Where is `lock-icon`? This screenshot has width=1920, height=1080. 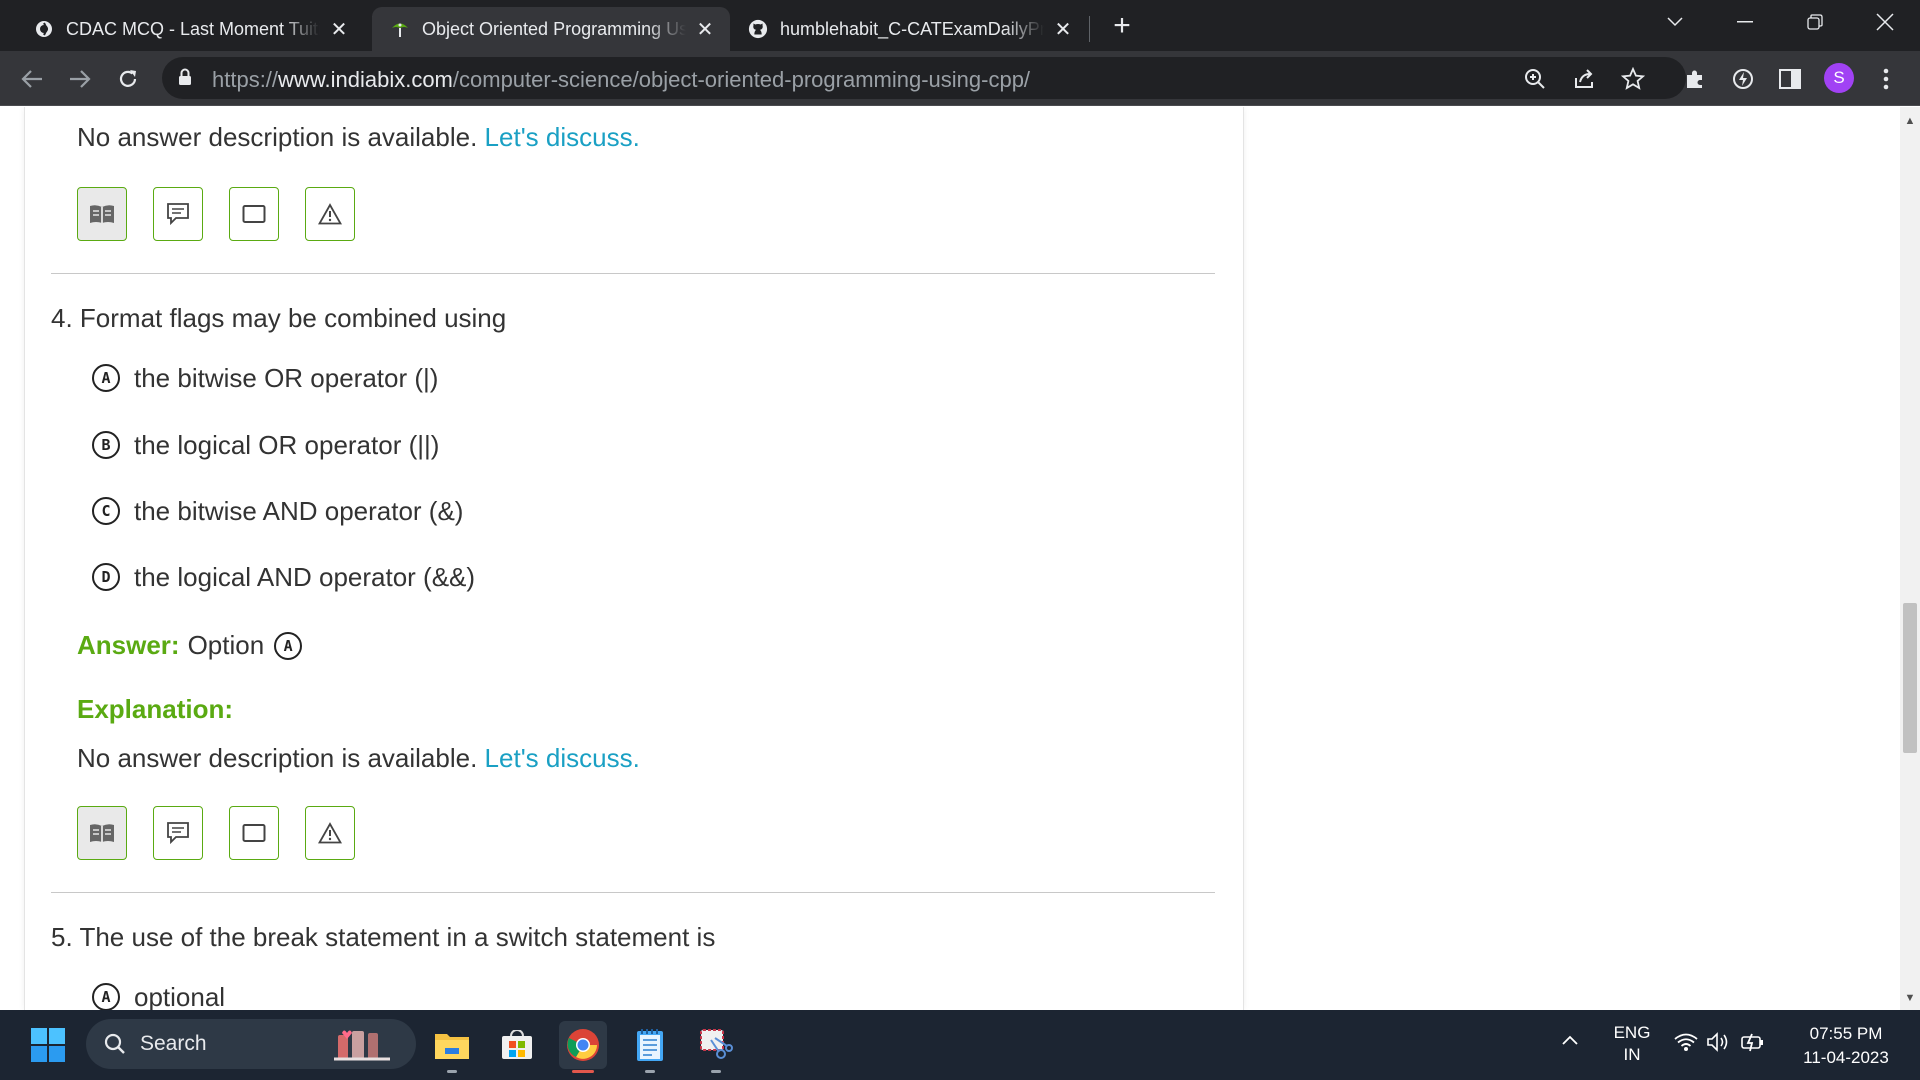 lock-icon is located at coordinates (185, 79).